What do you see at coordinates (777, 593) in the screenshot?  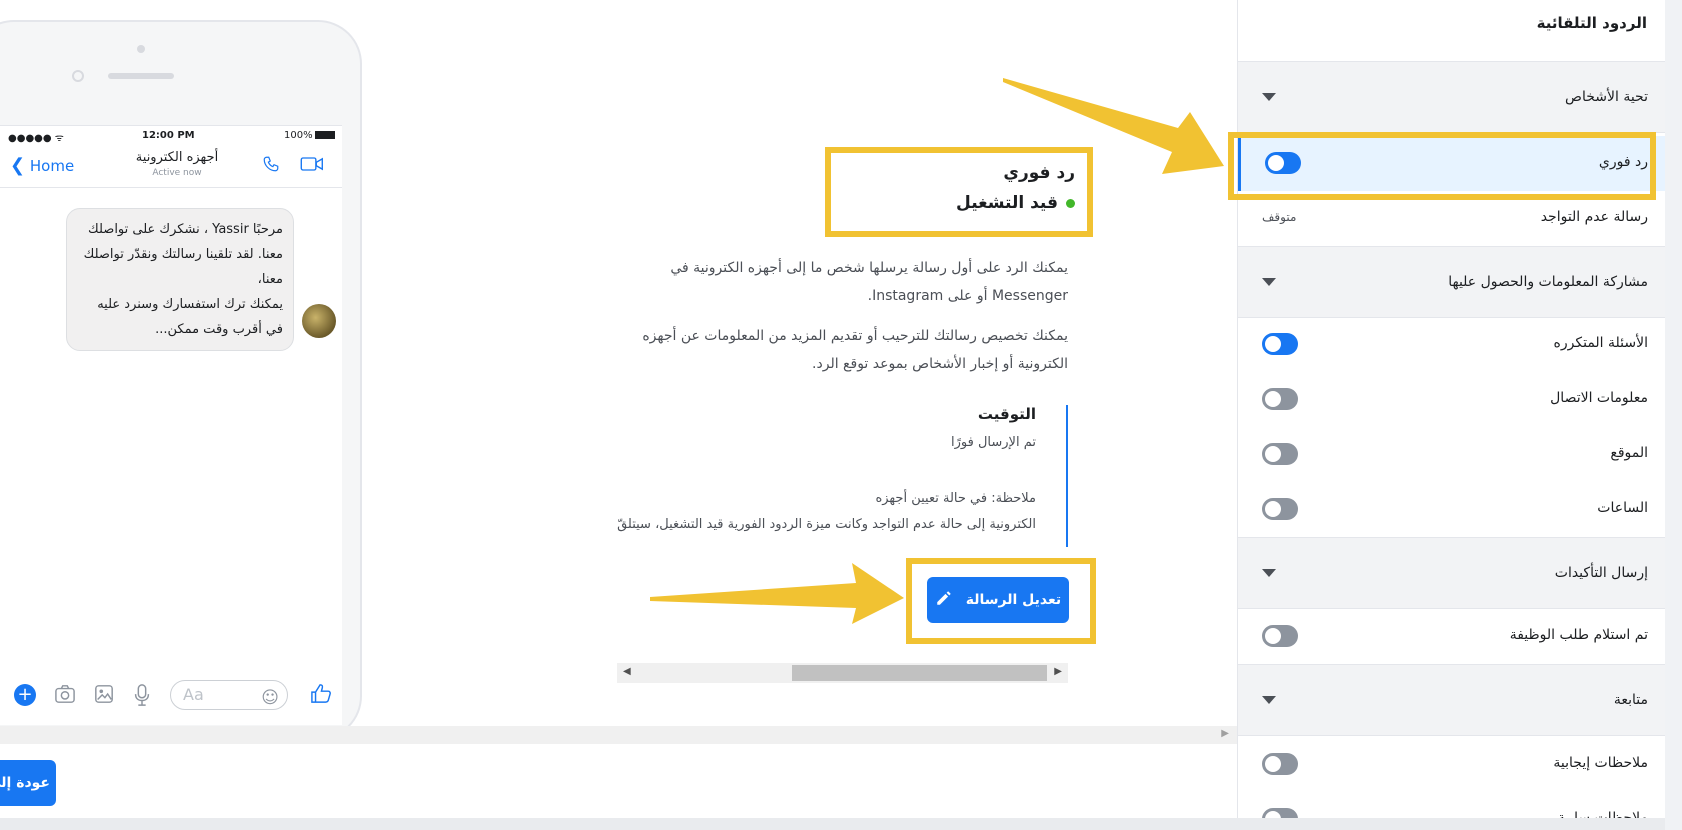 I see `arrow-to-edit-button` at bounding box center [777, 593].